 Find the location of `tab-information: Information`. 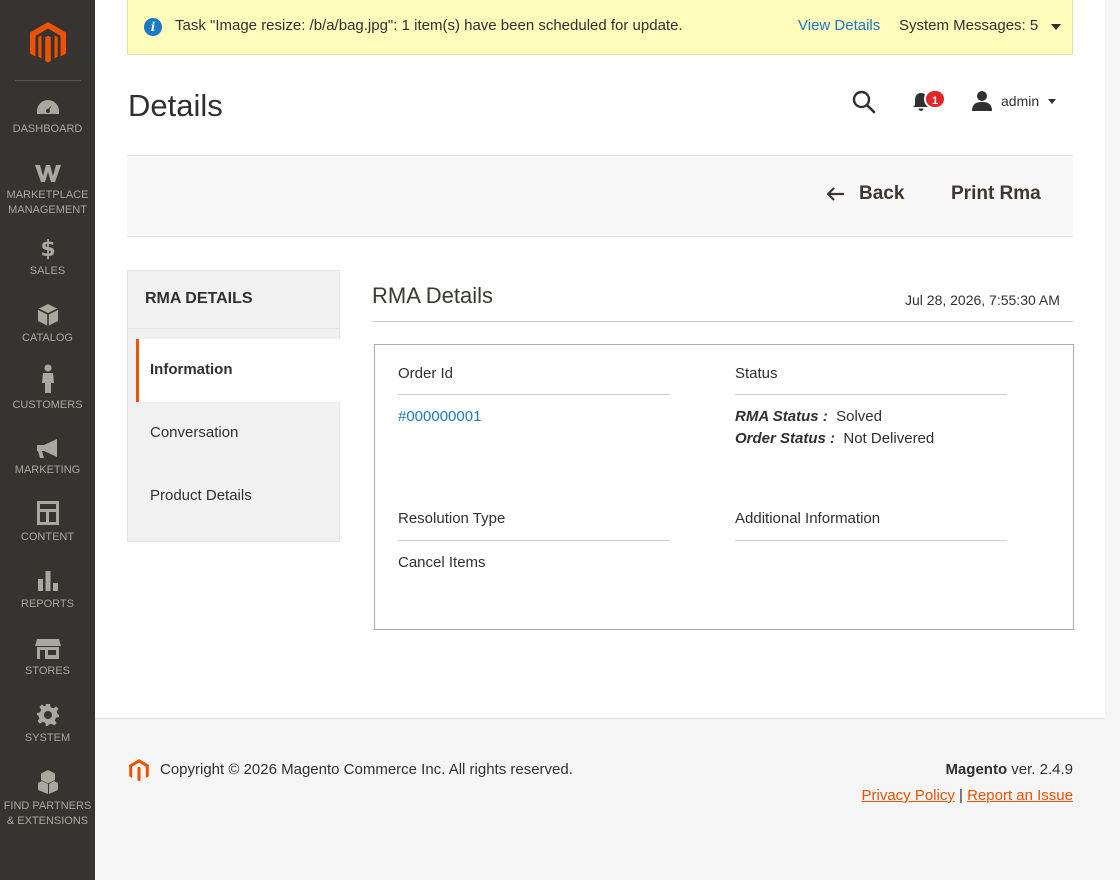

tab-information: Information is located at coordinates (238, 370).